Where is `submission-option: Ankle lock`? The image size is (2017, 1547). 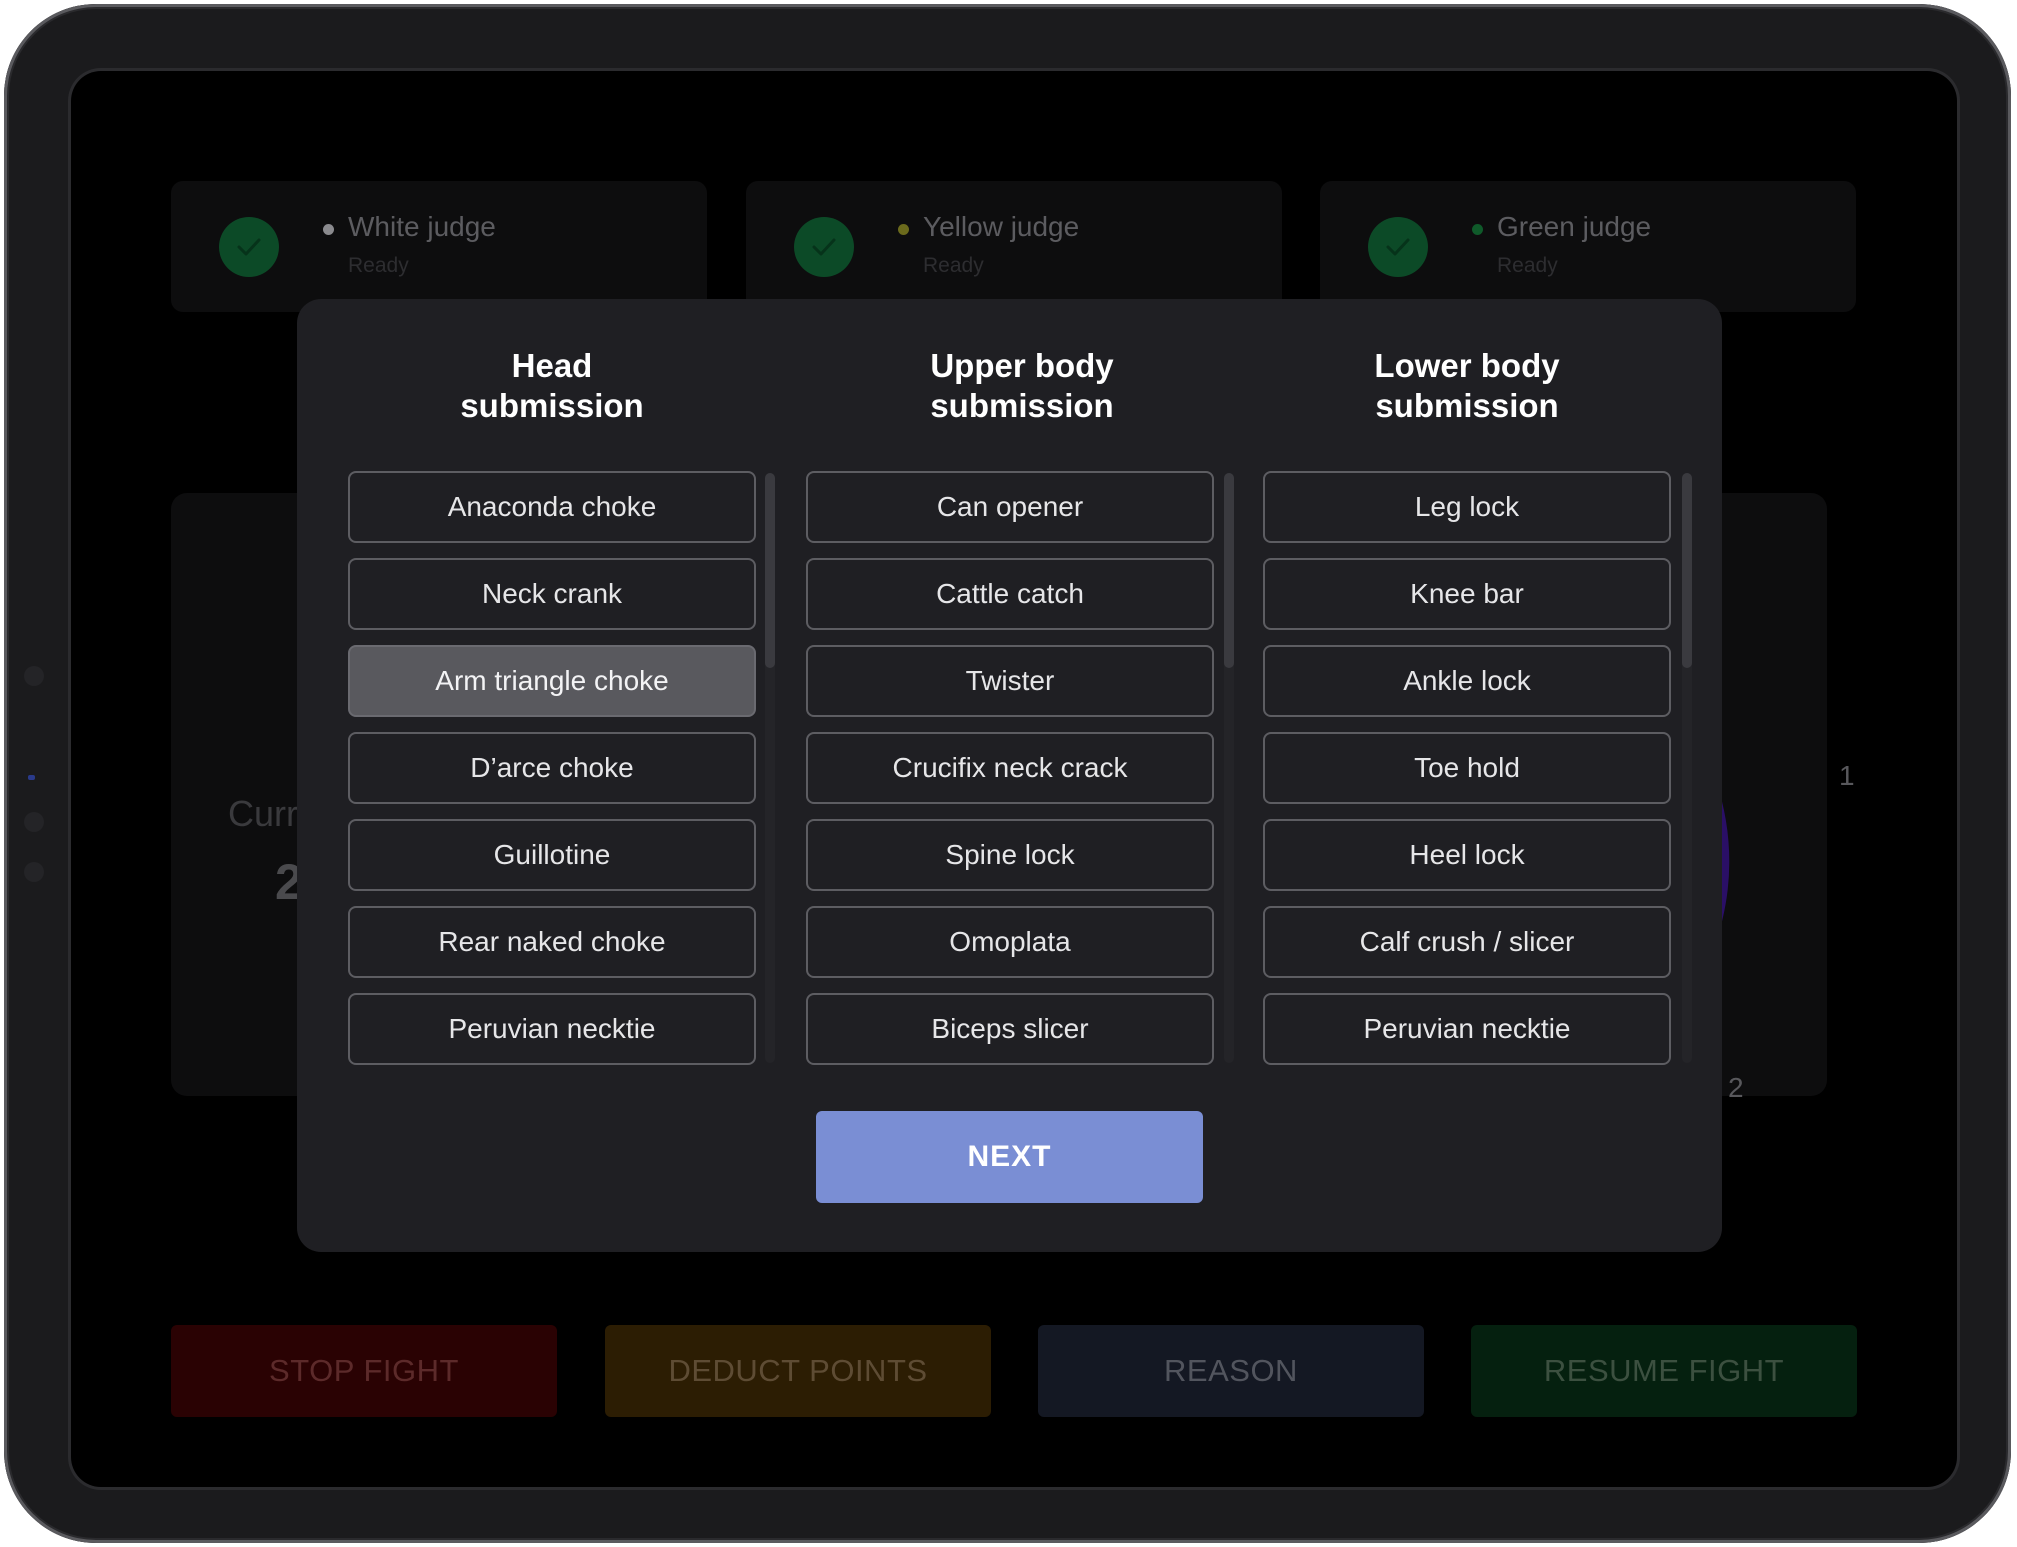 submission-option: Ankle lock is located at coordinates (1467, 681).